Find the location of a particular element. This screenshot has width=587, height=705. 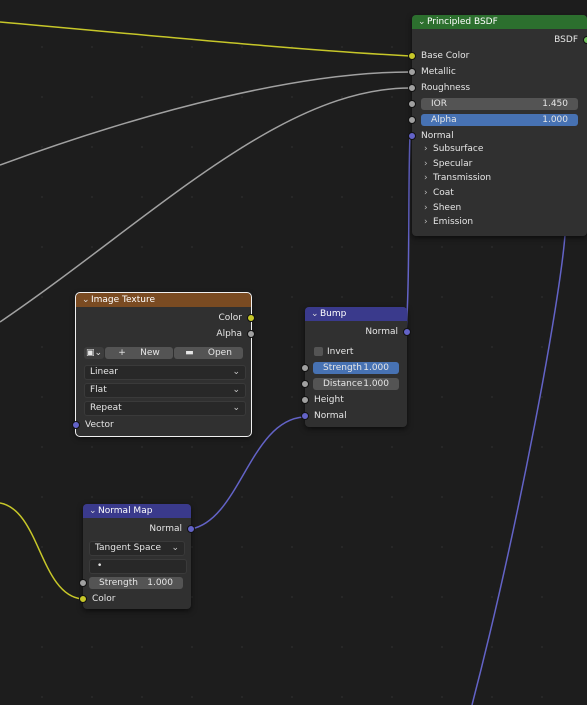

node-header: ⌄Normal Map is located at coordinates (137, 511).